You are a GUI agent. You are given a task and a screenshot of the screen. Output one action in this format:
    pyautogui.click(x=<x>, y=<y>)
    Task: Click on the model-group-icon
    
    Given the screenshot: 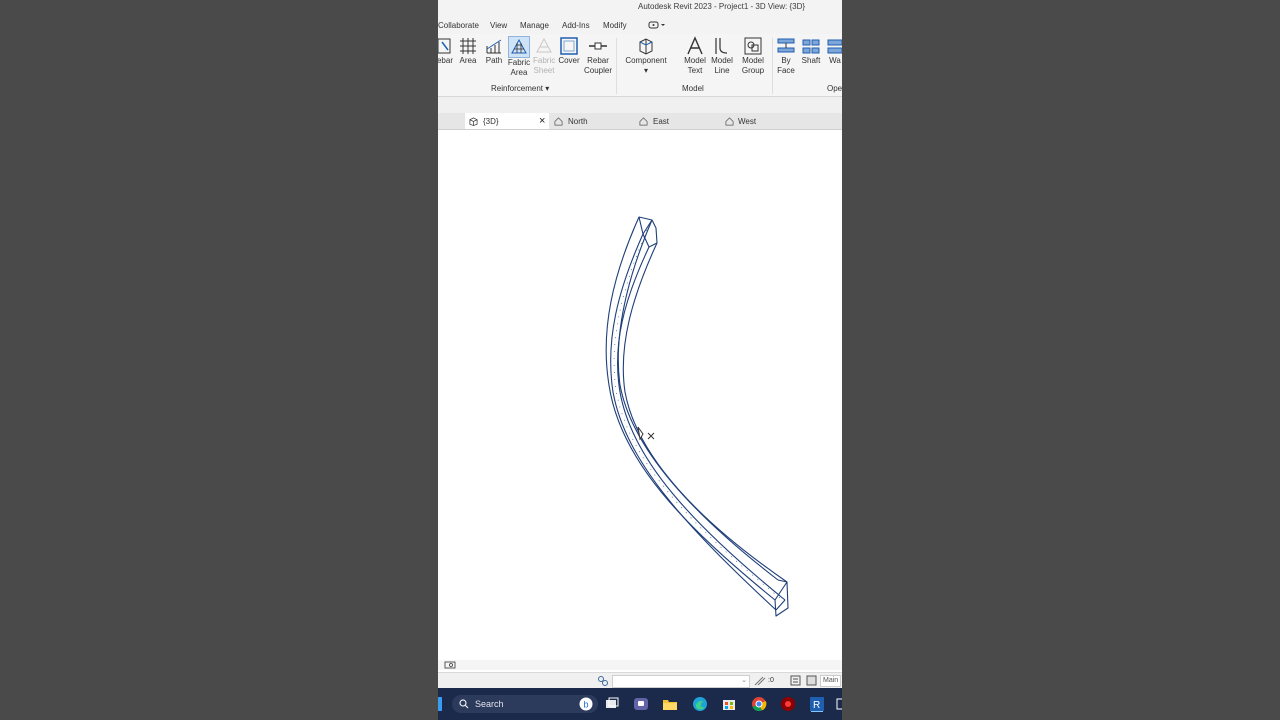 What is the action you would take?
    pyautogui.click(x=753, y=46)
    